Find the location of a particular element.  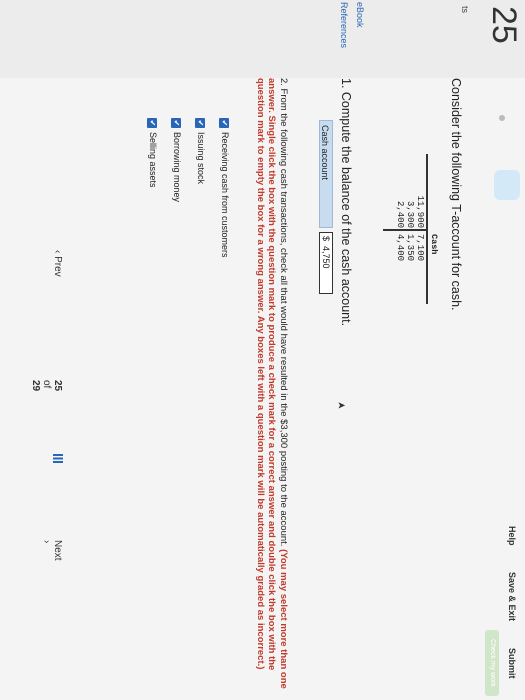

page-indicator: 25 of 29 is located at coordinates (46, 385).